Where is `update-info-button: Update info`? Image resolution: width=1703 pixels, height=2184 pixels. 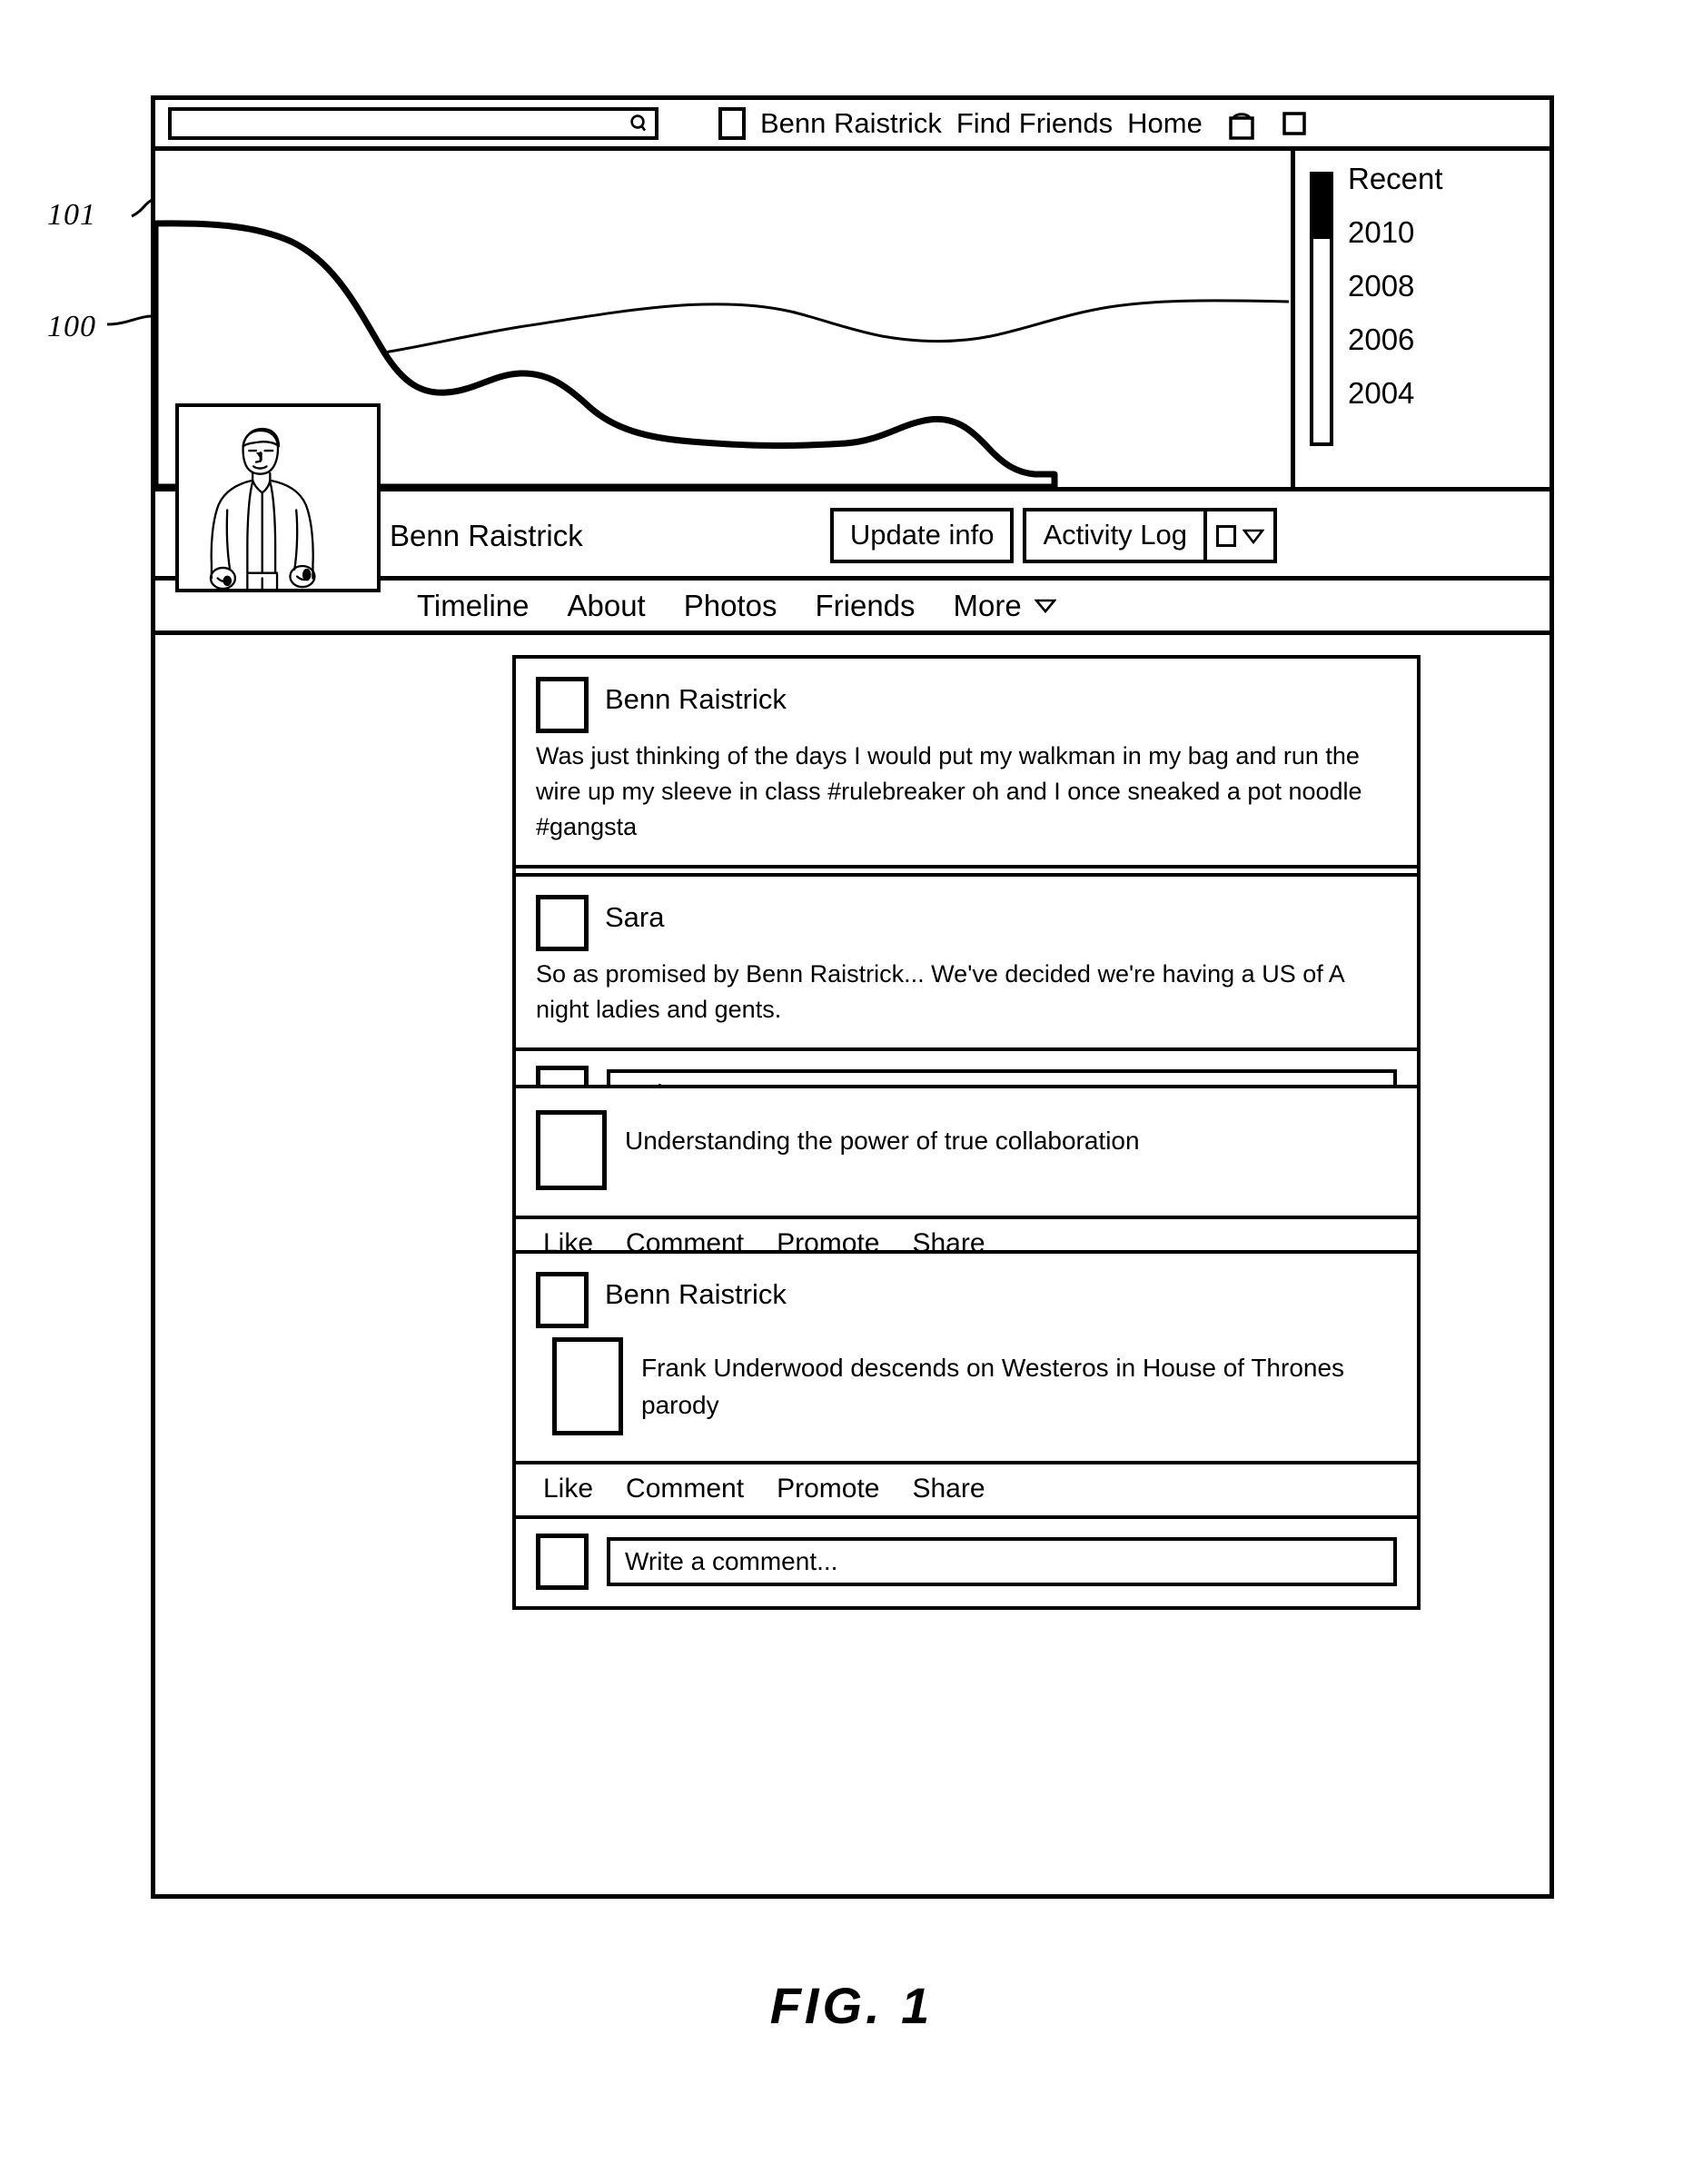
update-info-button: Update info is located at coordinates (922, 535).